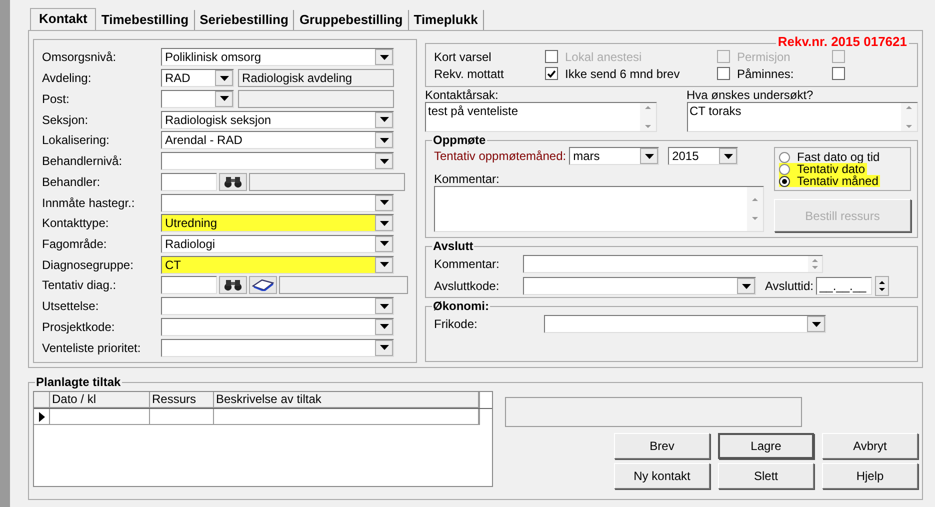 The image size is (935, 507). Describe the element at coordinates (599, 209) in the screenshot. I see `text-area` at that location.